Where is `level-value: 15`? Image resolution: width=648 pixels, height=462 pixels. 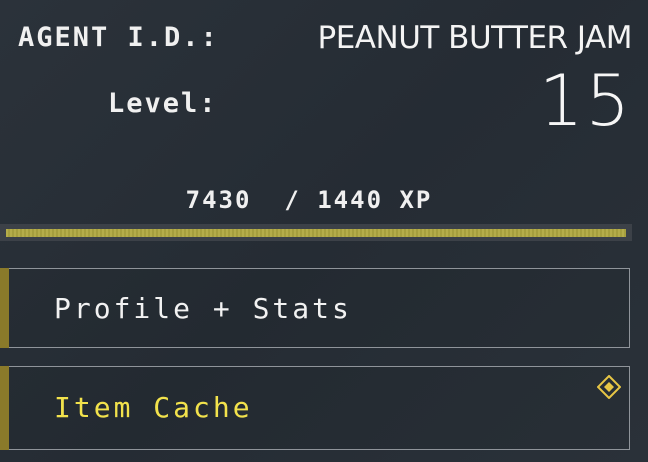
level-value: 15 is located at coordinates (585, 101).